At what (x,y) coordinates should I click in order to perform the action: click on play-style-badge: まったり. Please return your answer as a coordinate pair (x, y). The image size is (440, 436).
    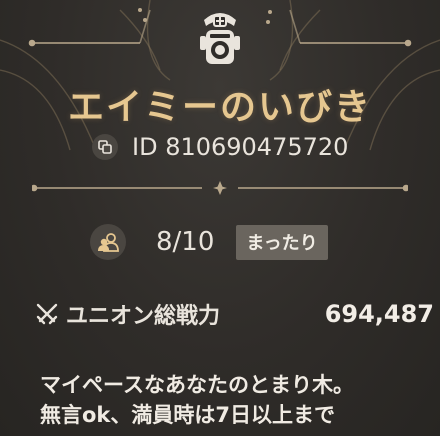
    Looking at the image, I should click on (282, 242).